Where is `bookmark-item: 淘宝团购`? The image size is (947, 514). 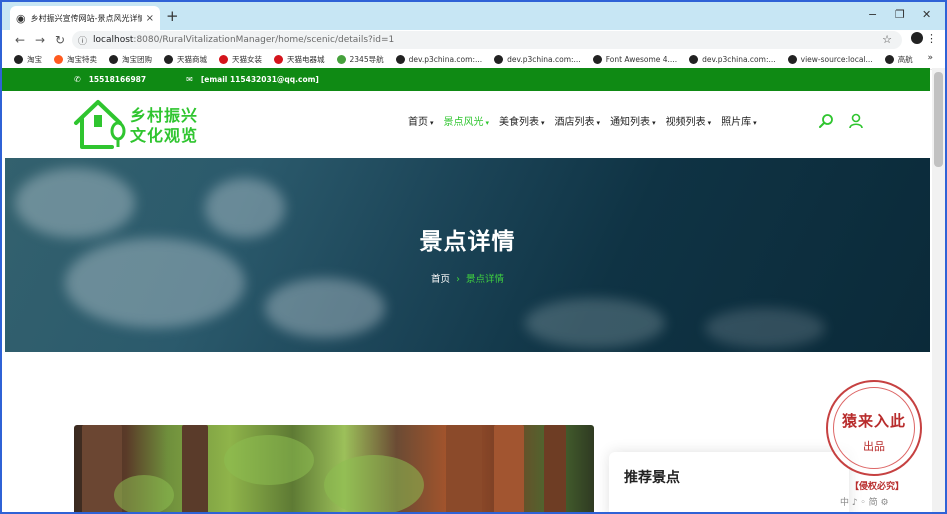 bookmark-item: 淘宝团购 is located at coordinates (130, 59).